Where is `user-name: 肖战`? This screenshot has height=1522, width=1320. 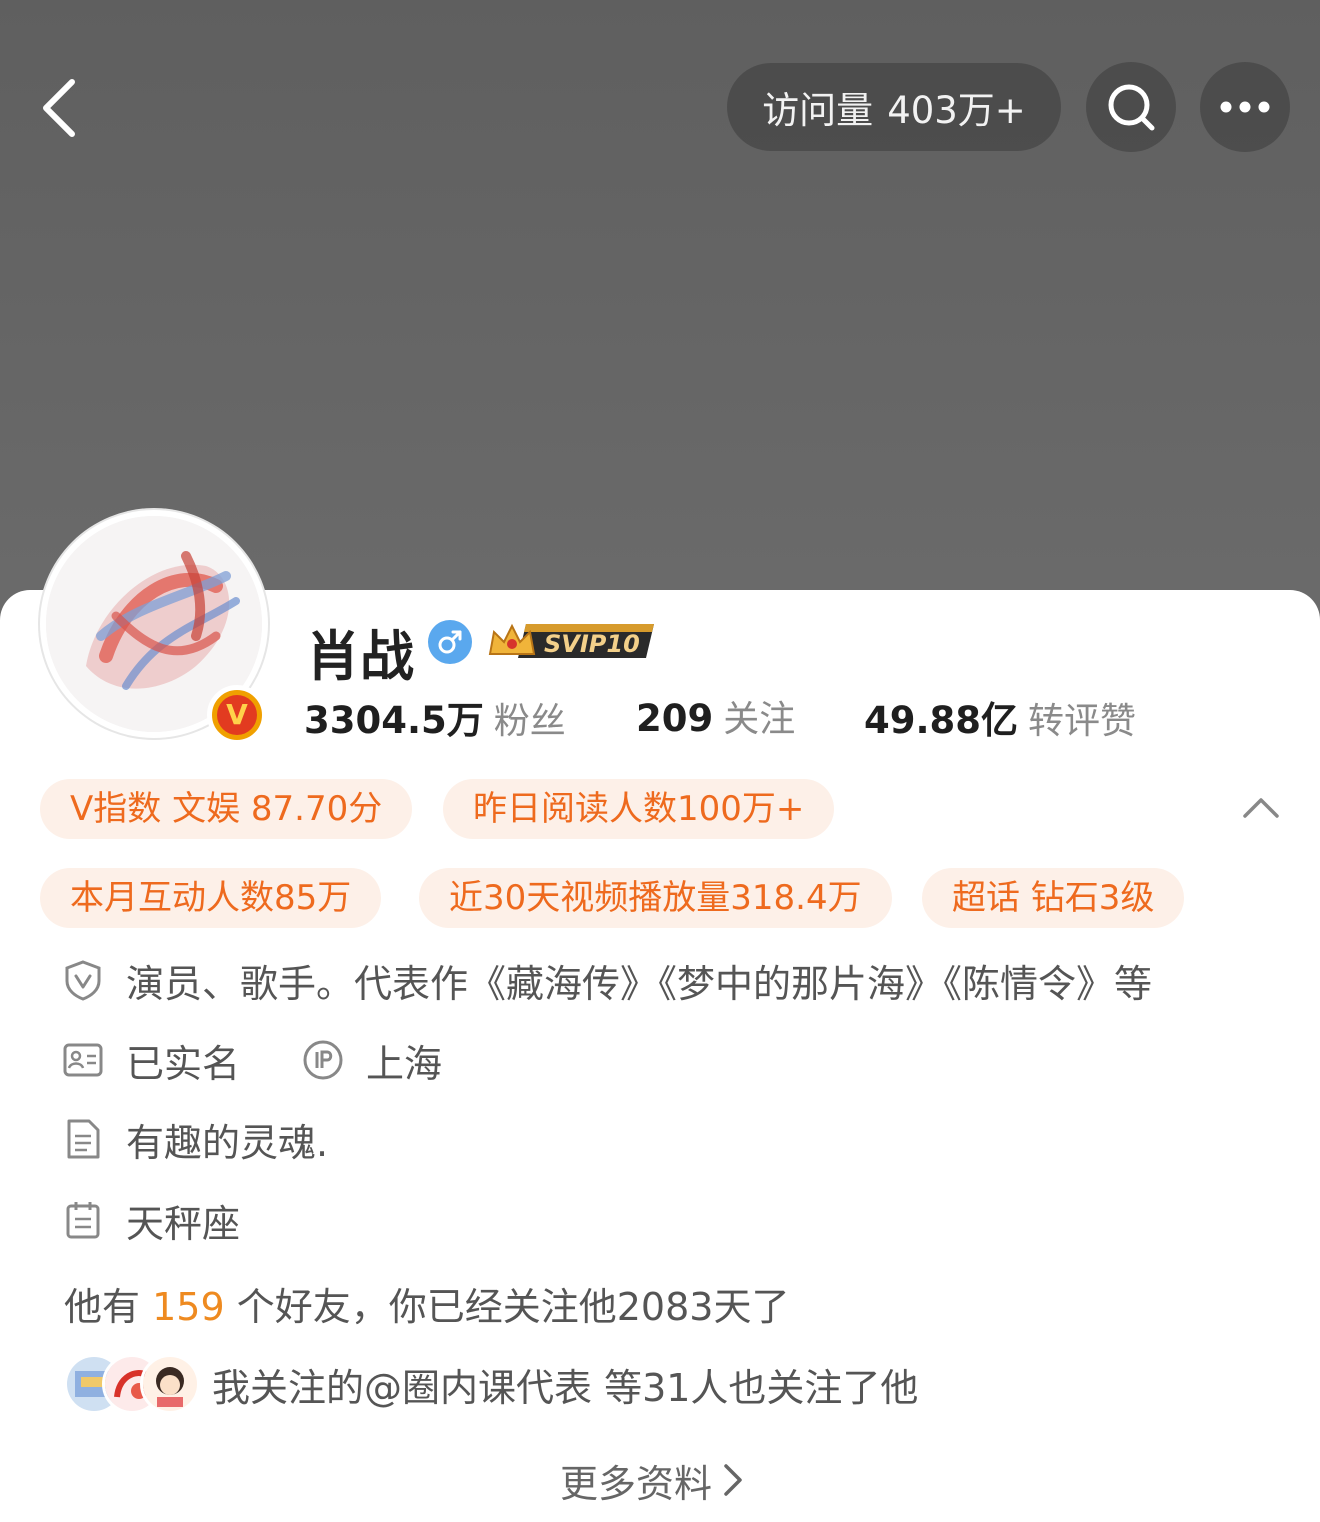 user-name: 肖战 is located at coordinates (360, 656).